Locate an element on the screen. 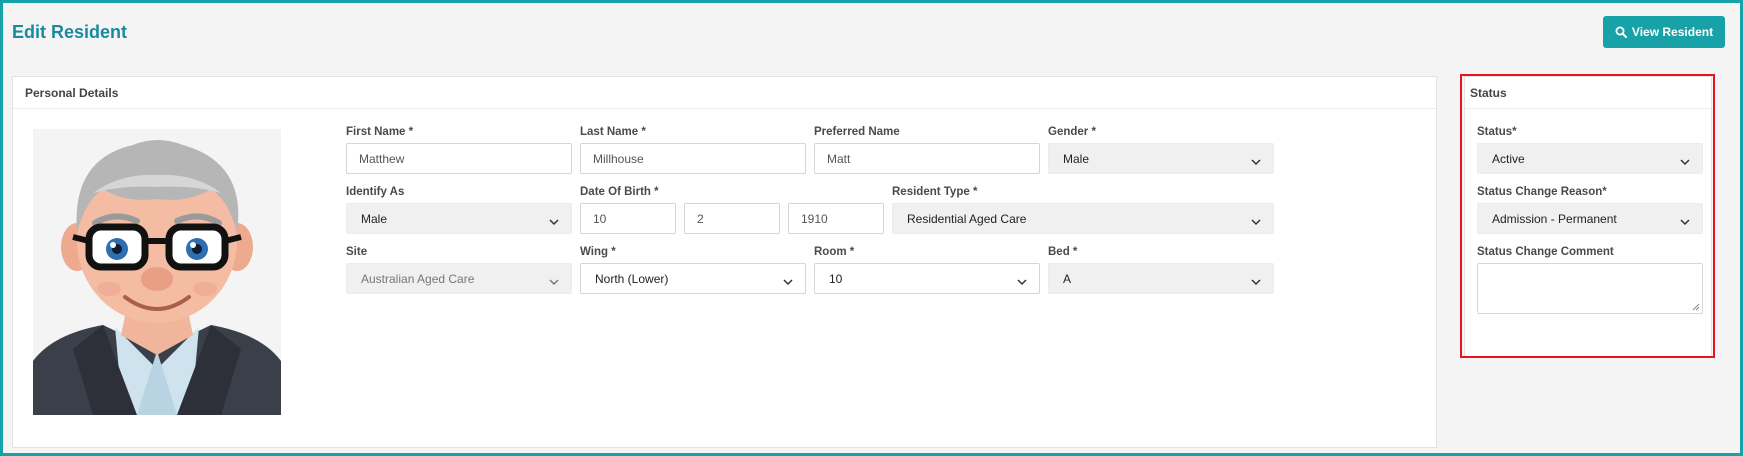 Image resolution: width=1743 pixels, height=456 pixels. status-change-reason-label: Status Change Reason* is located at coordinates (1542, 192).